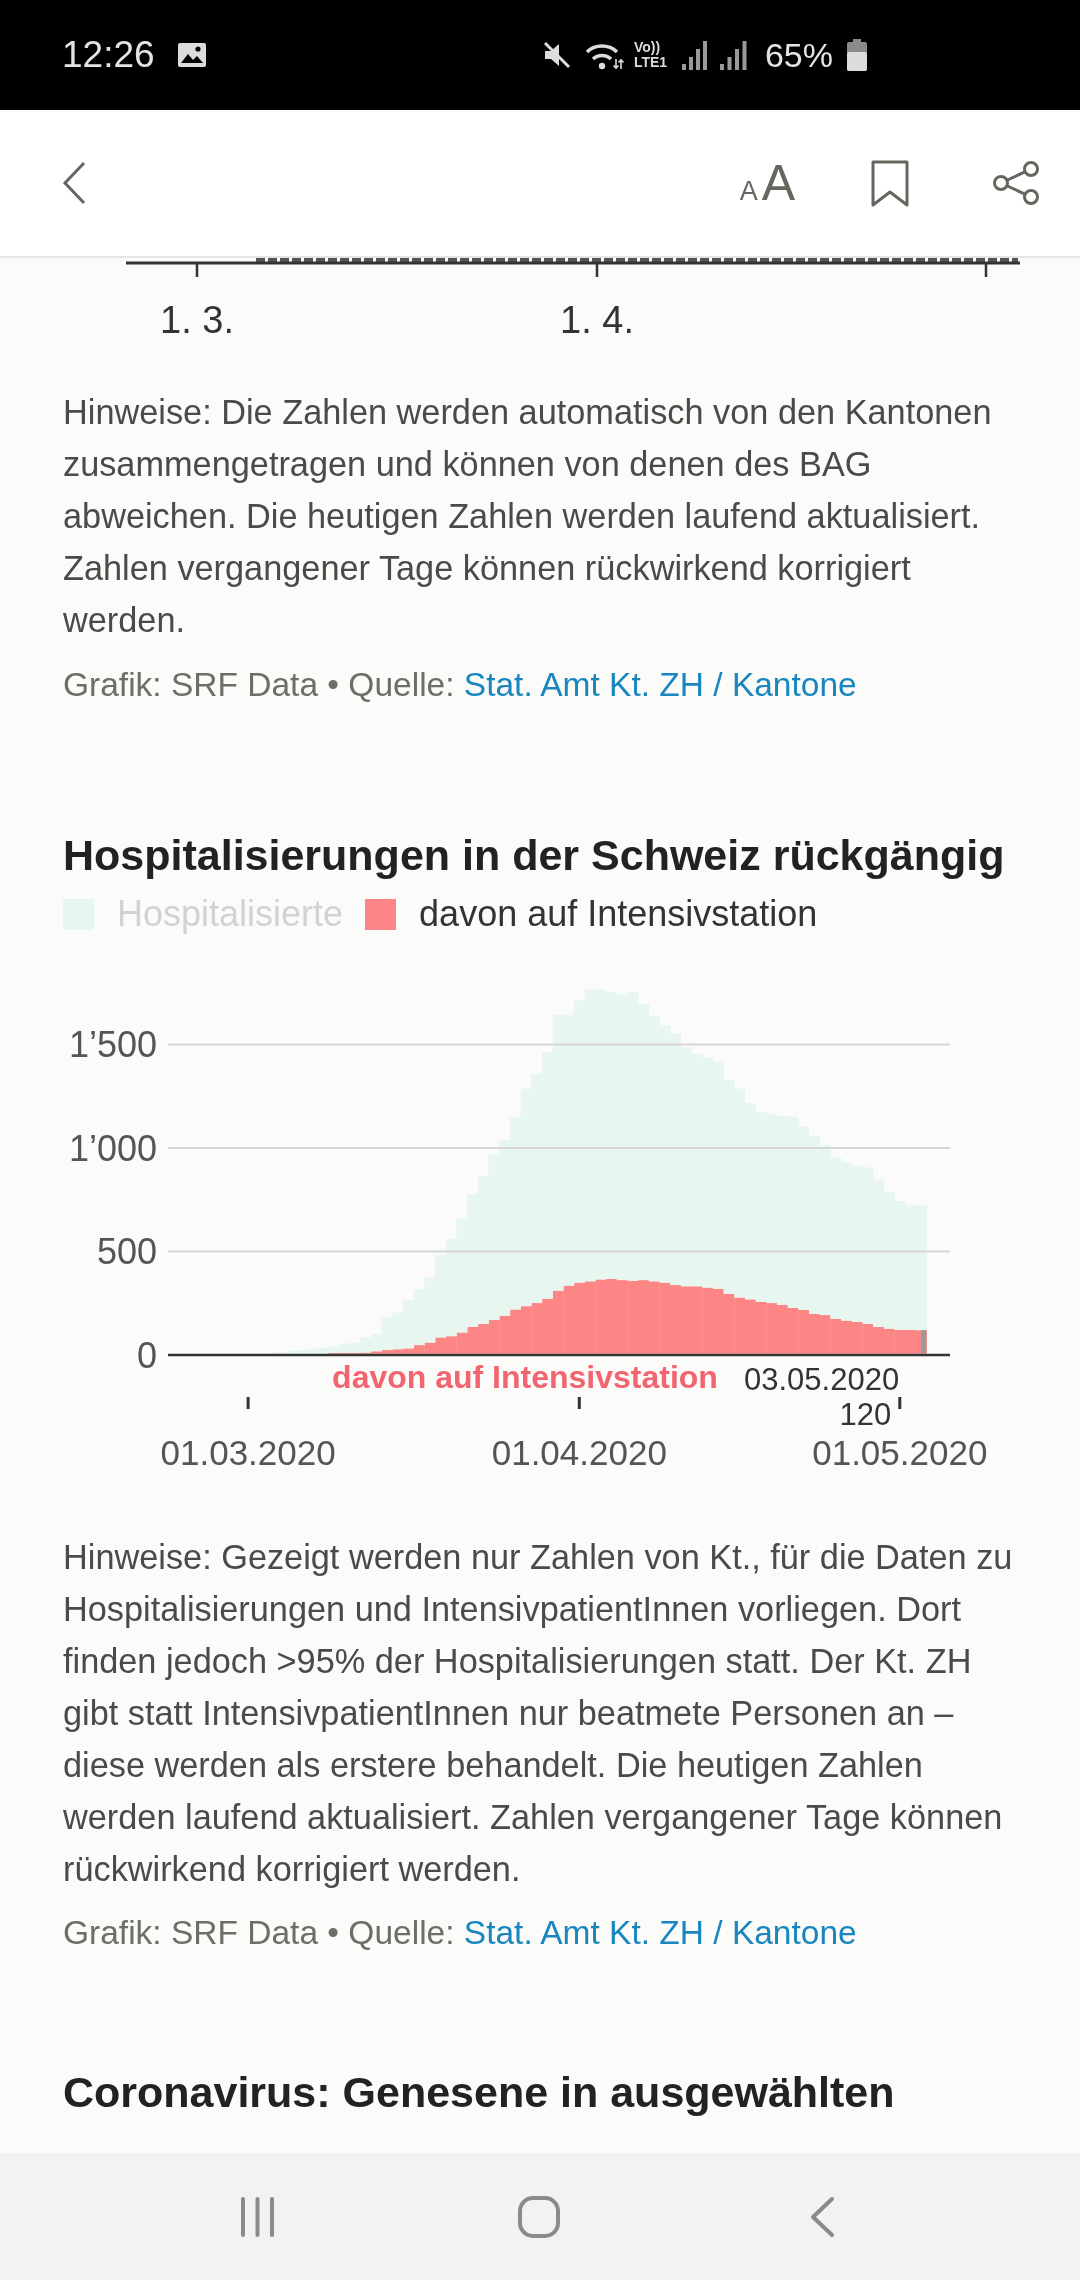 This screenshot has height=2280, width=1080. What do you see at coordinates (597, 320) in the screenshot?
I see `axis-label: 1. 4.` at bounding box center [597, 320].